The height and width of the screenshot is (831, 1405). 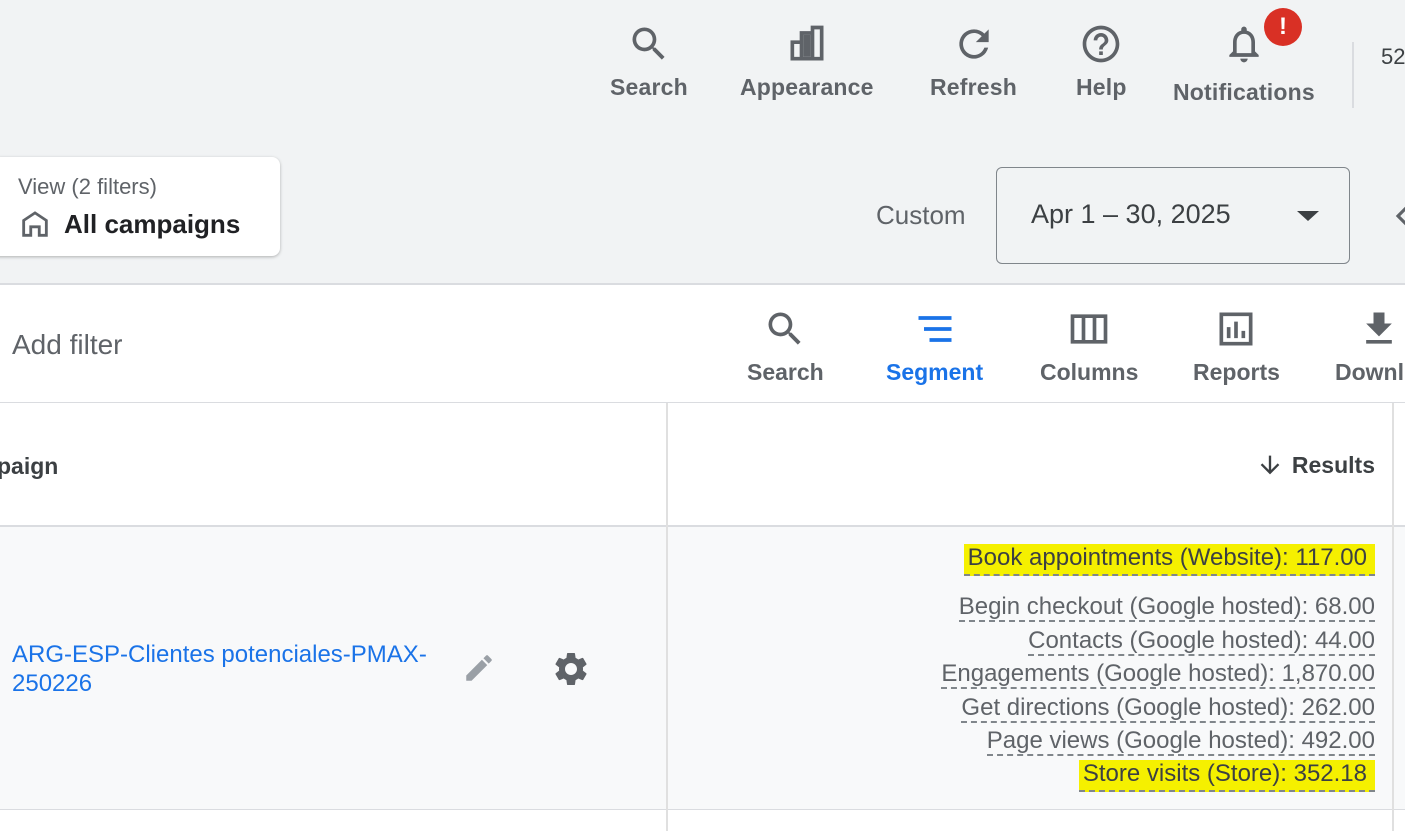 I want to click on store-icon, so click(x=35, y=224).